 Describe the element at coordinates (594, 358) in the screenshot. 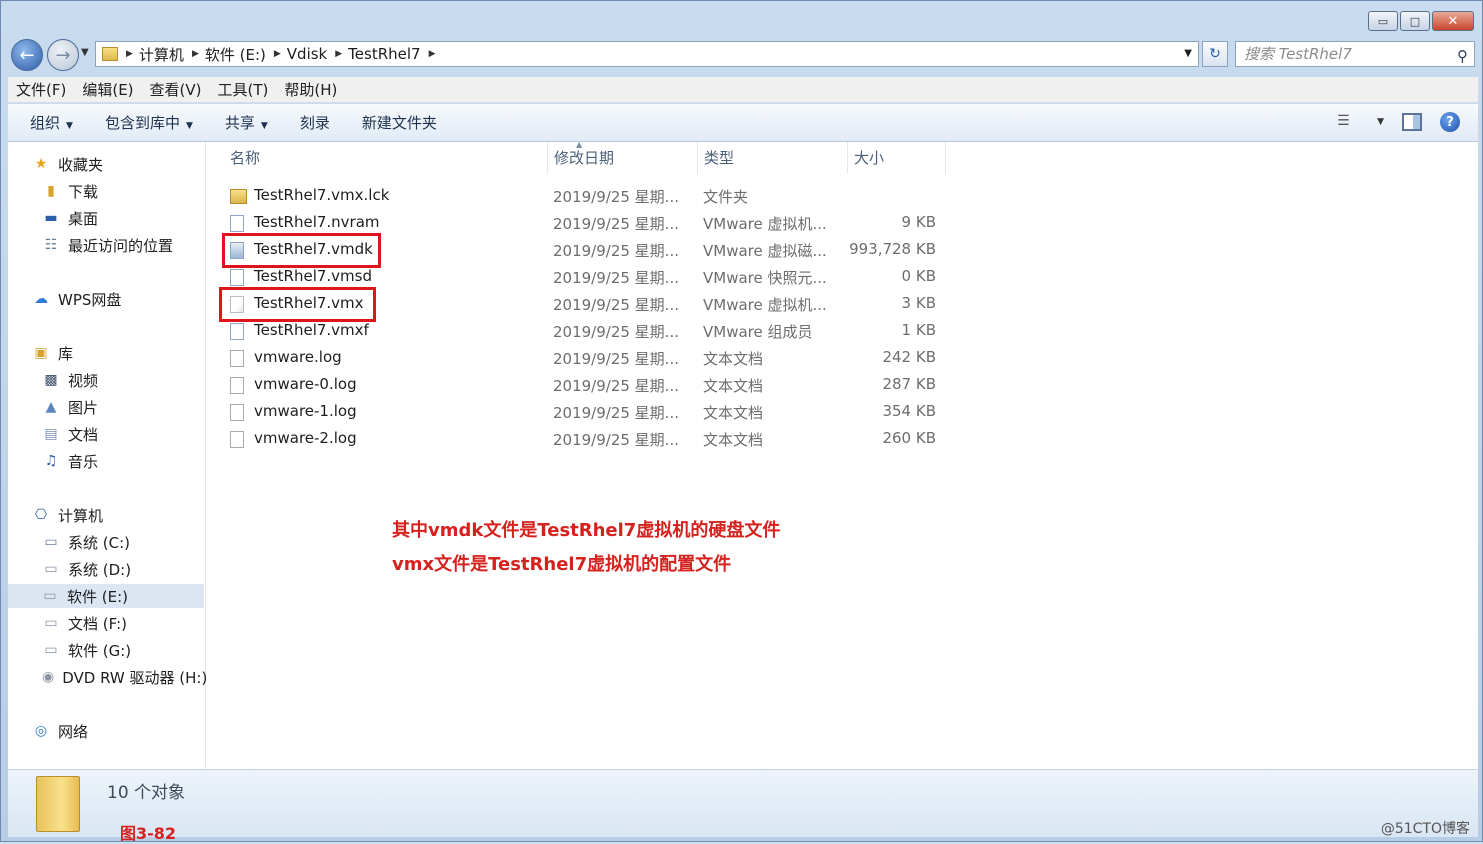

I see `file-row: vmware.log 2019/9/25 星期... 文本文档 242 KB` at that location.